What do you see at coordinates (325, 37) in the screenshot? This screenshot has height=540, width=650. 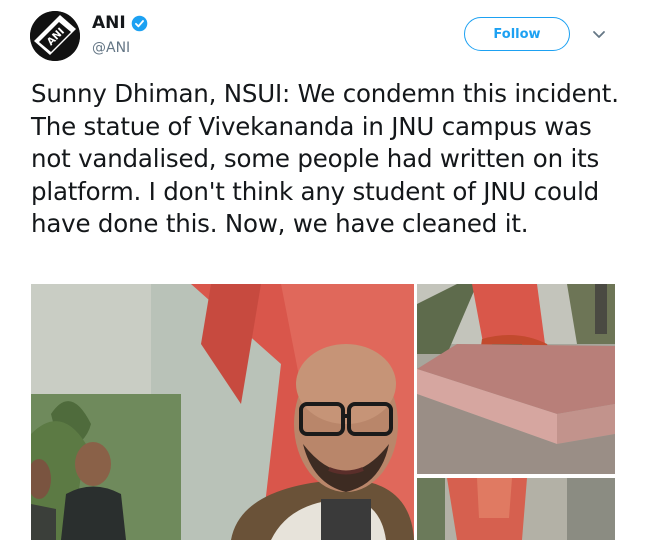 I see `tweet-header: ANI ANI @ANI Follow` at bounding box center [325, 37].